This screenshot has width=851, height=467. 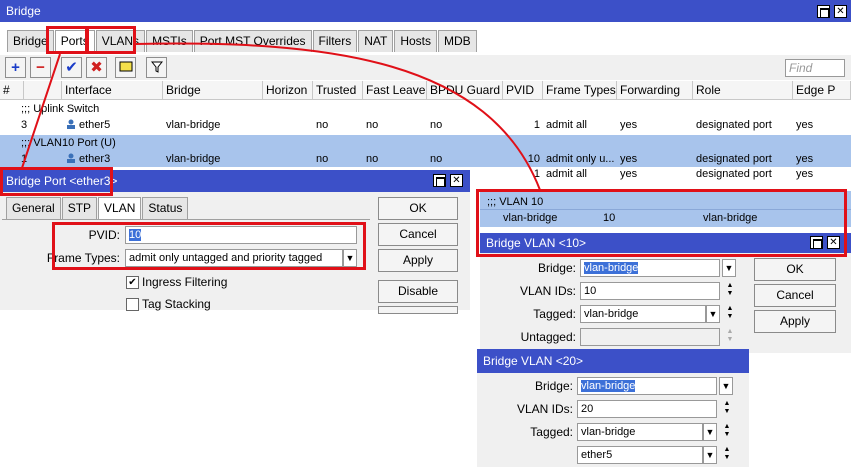 I want to click on col-edge: Edge P, so click(x=822, y=90).